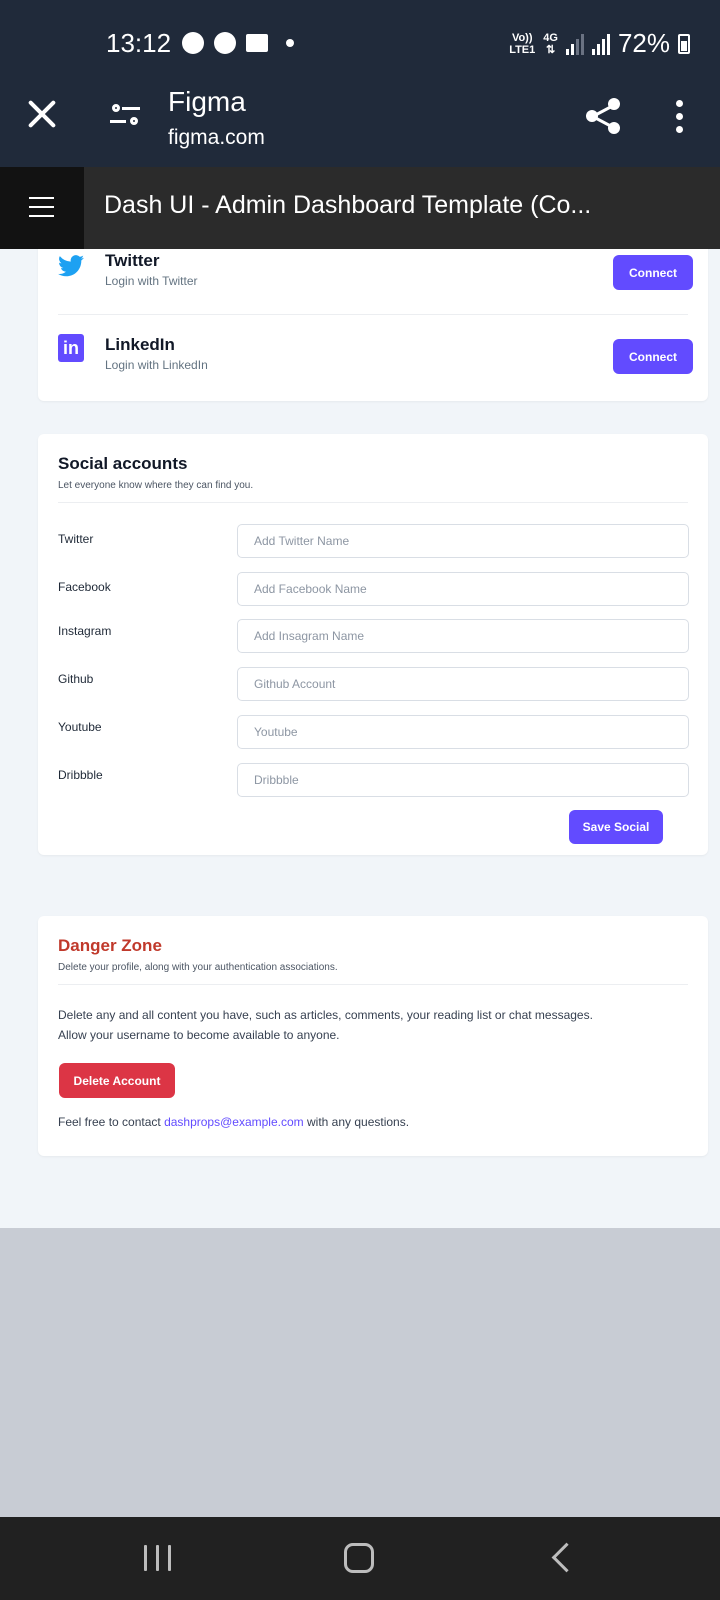 This screenshot has height=1600, width=720. I want to click on assistant-icon, so click(225, 43).